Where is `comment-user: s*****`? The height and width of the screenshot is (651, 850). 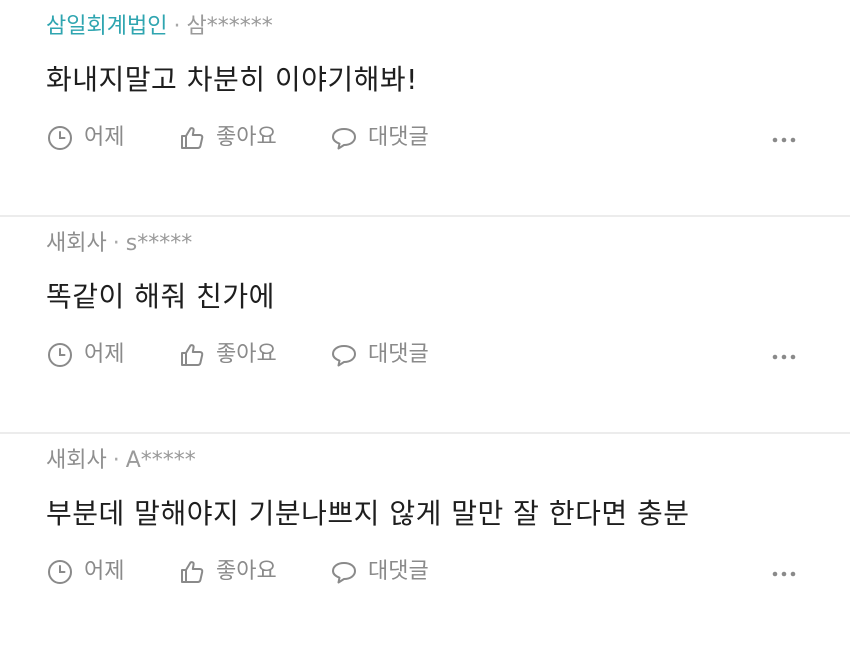
comment-user: s***** is located at coordinates (159, 243).